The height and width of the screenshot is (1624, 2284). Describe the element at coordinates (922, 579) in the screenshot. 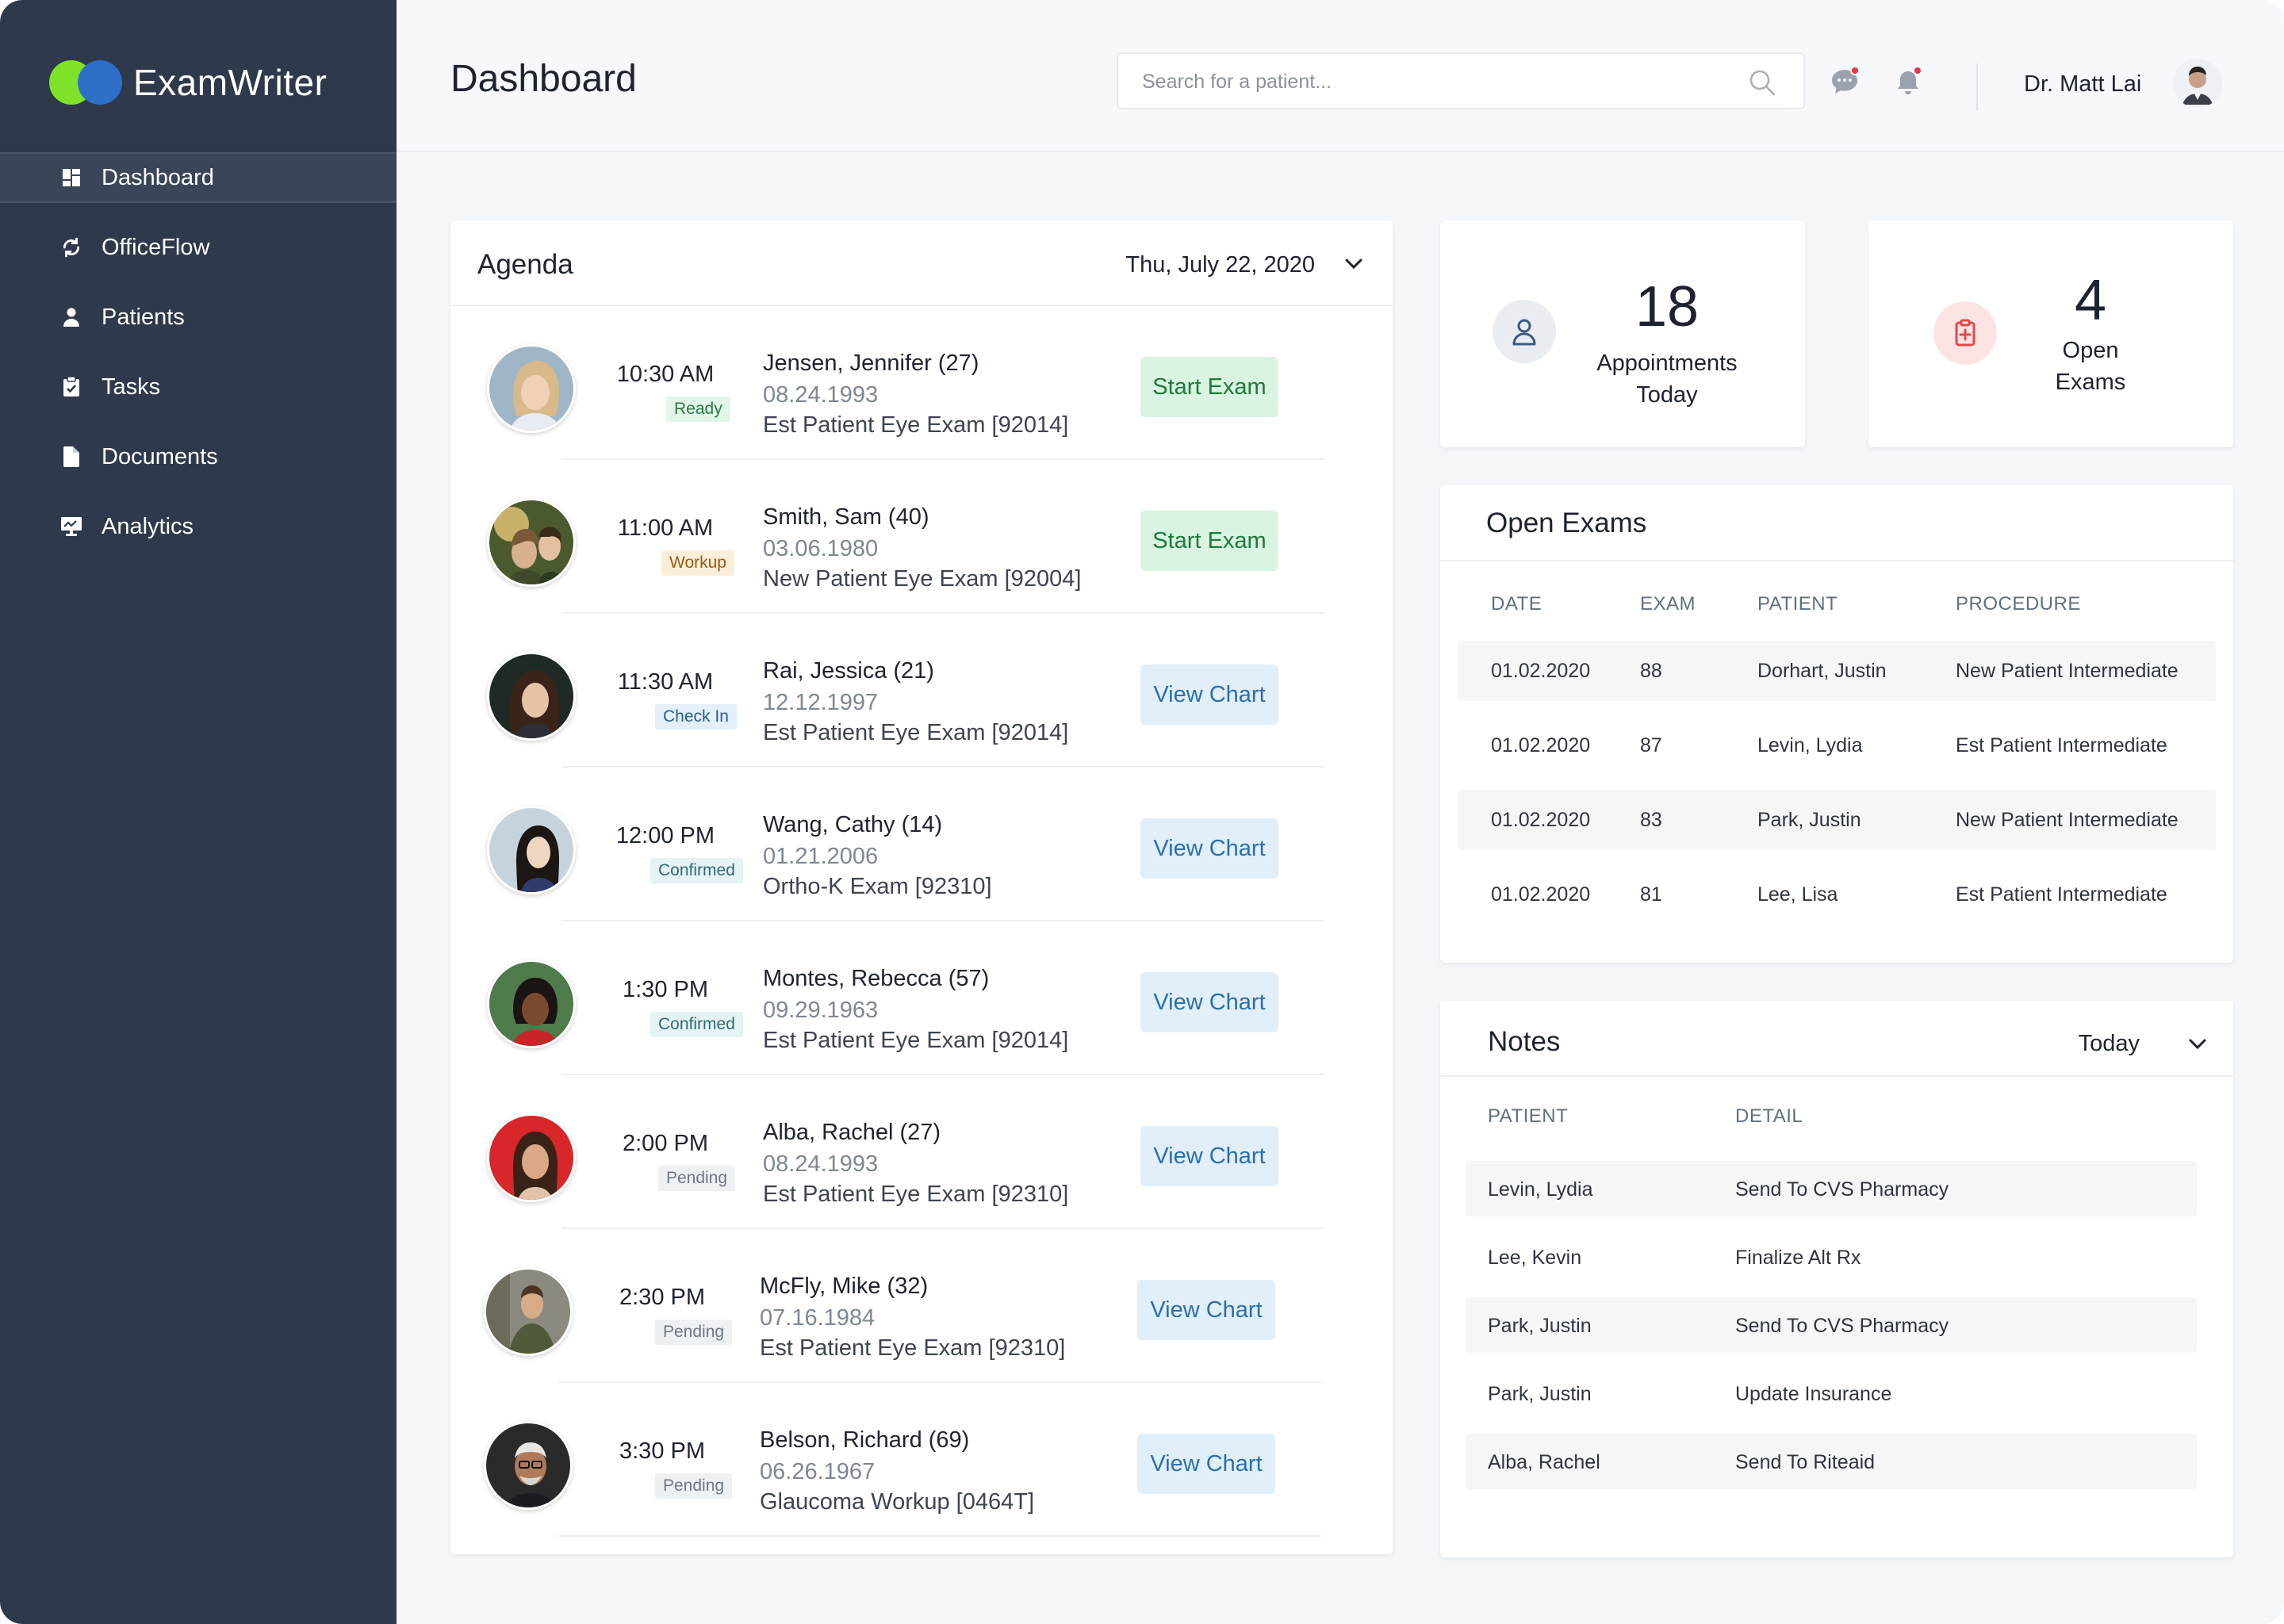

I see `appointment-procedure: New Patient Eye Exam [92004]` at that location.